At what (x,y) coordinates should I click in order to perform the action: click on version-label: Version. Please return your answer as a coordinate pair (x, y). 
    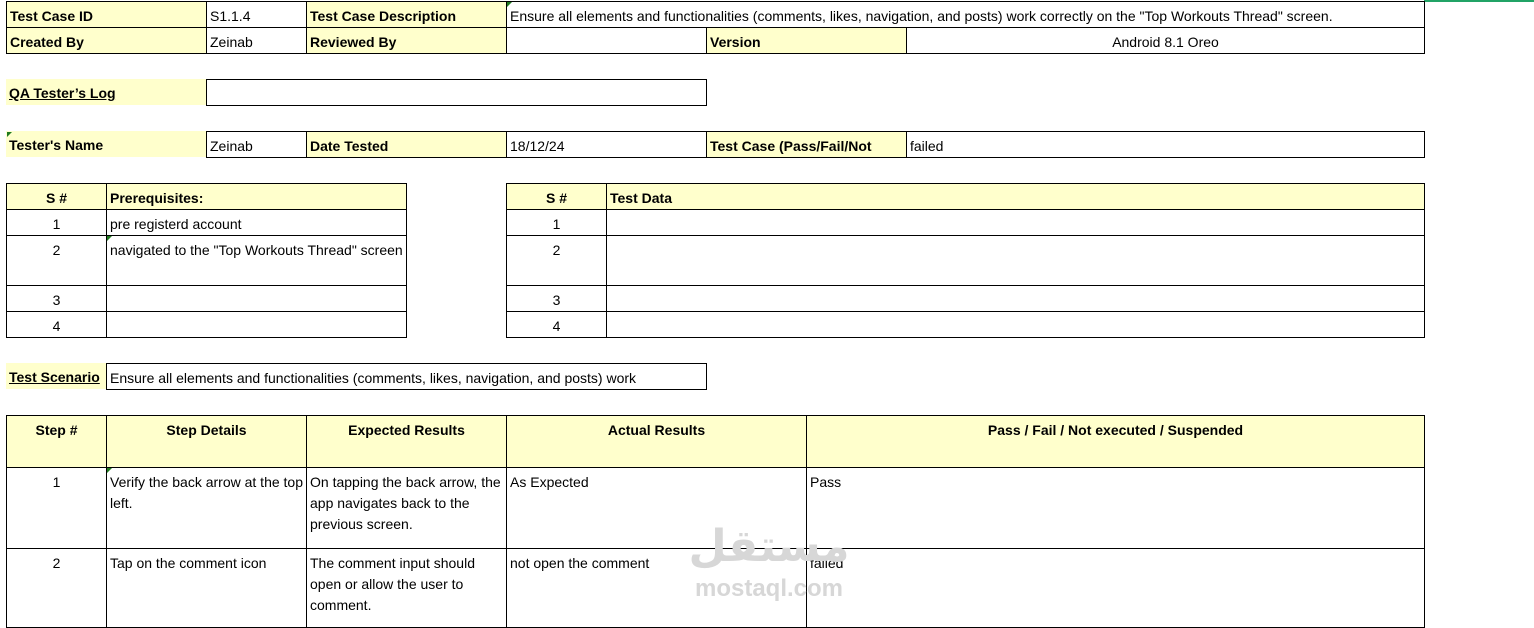
    Looking at the image, I should click on (806, 40).